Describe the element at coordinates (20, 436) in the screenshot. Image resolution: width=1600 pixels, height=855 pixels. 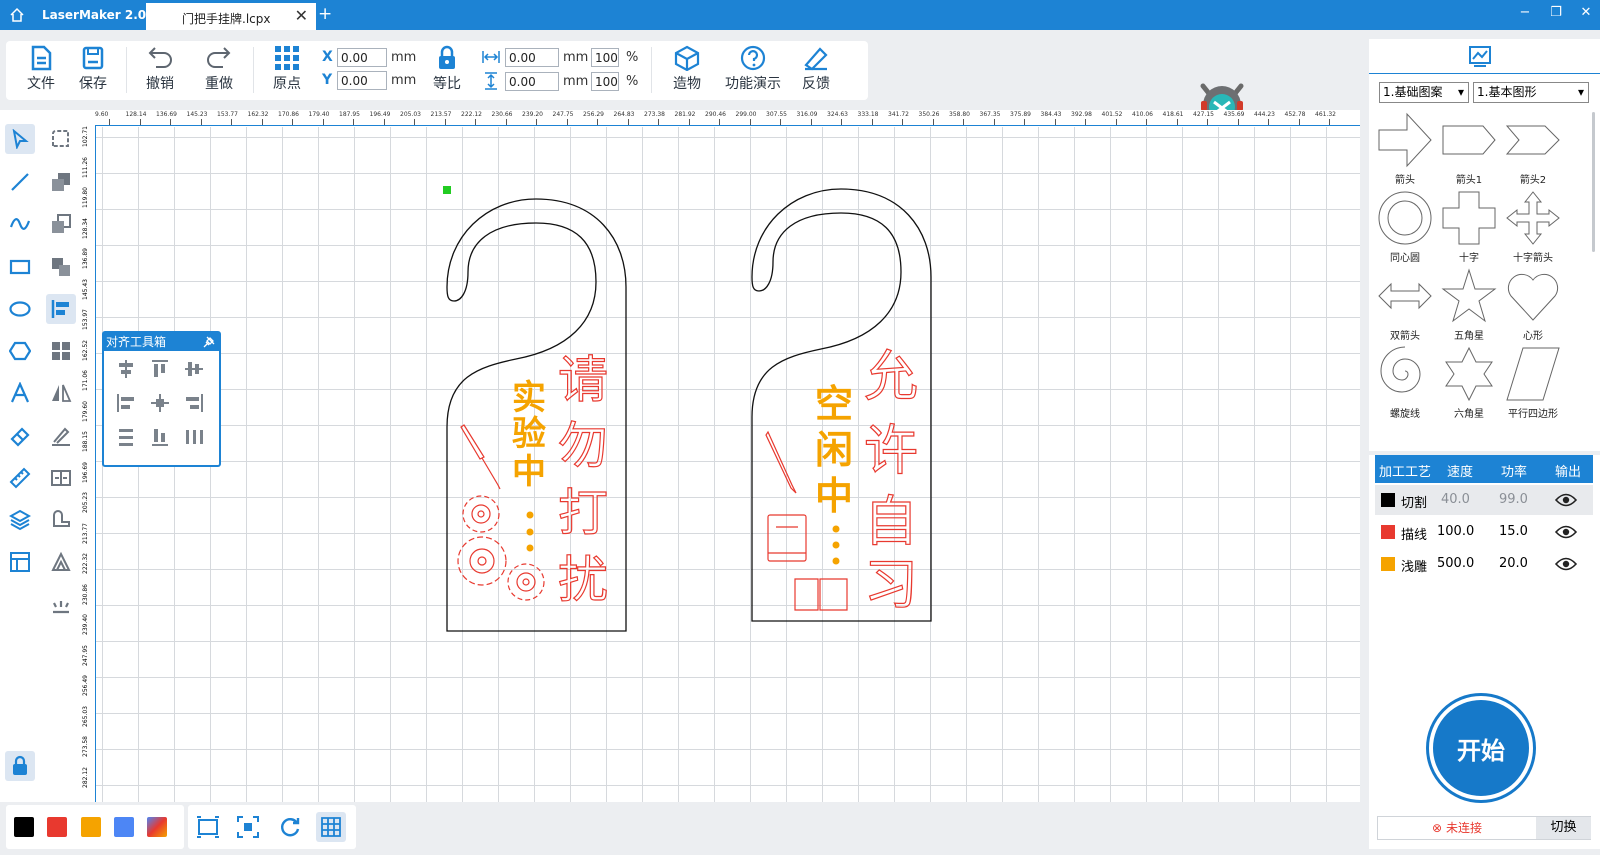
I see `eraser-tool` at that location.